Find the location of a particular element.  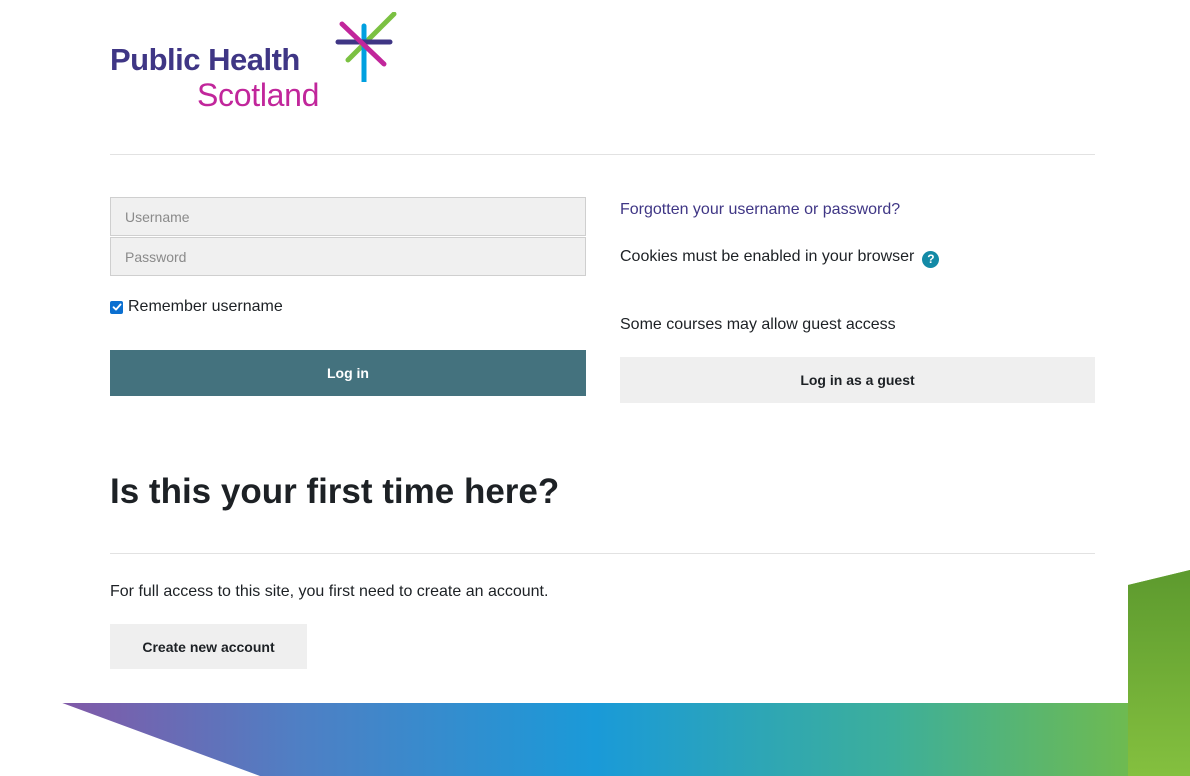

checkmark-icon is located at coordinates (117, 307).